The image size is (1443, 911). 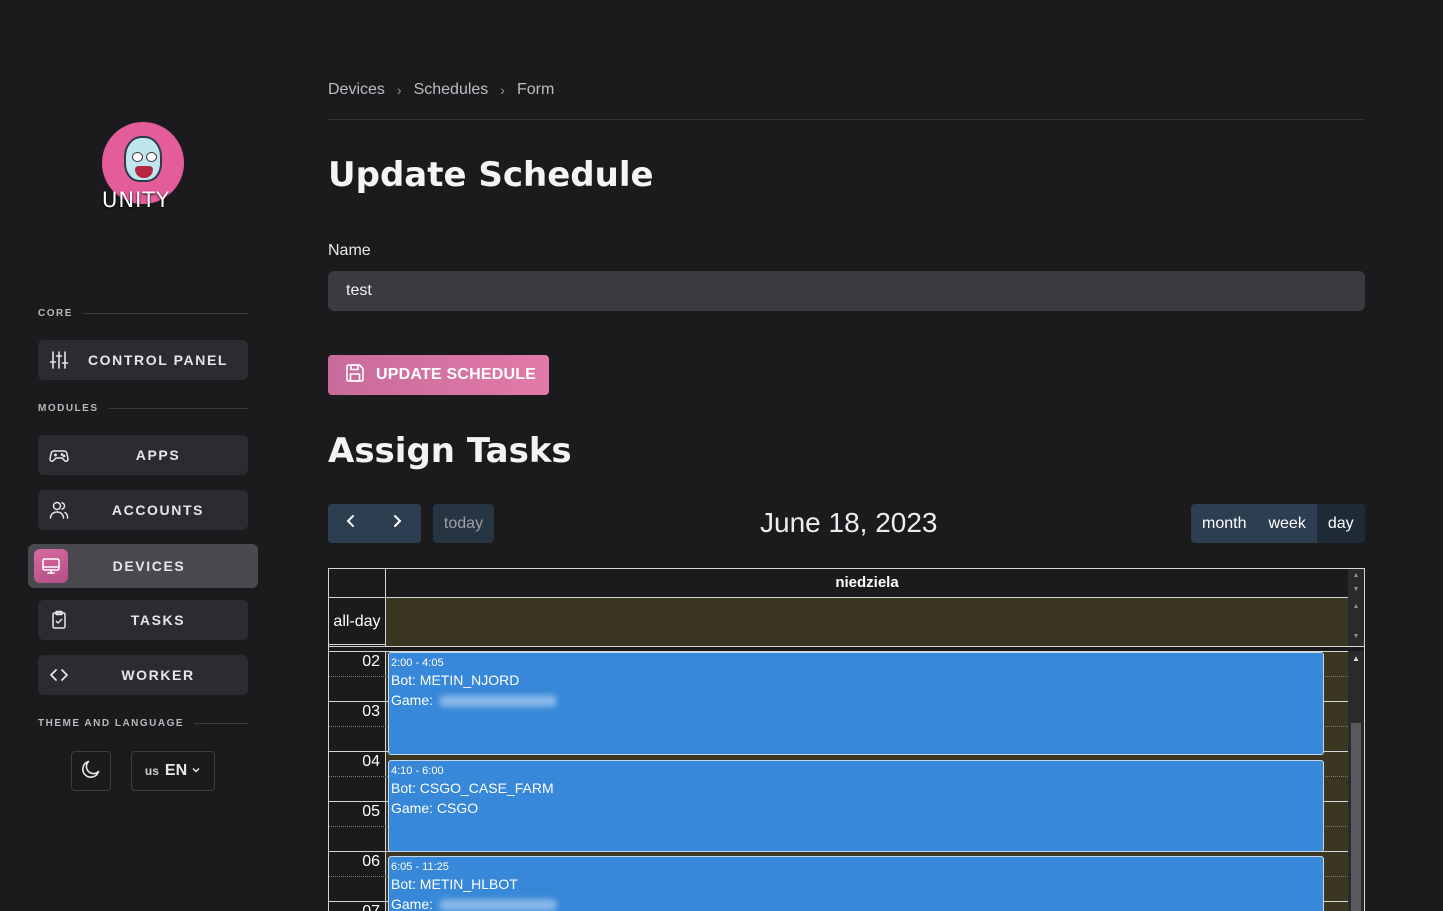 What do you see at coordinates (357, 583) in the screenshot?
I see `calendar-axis-corner` at bounding box center [357, 583].